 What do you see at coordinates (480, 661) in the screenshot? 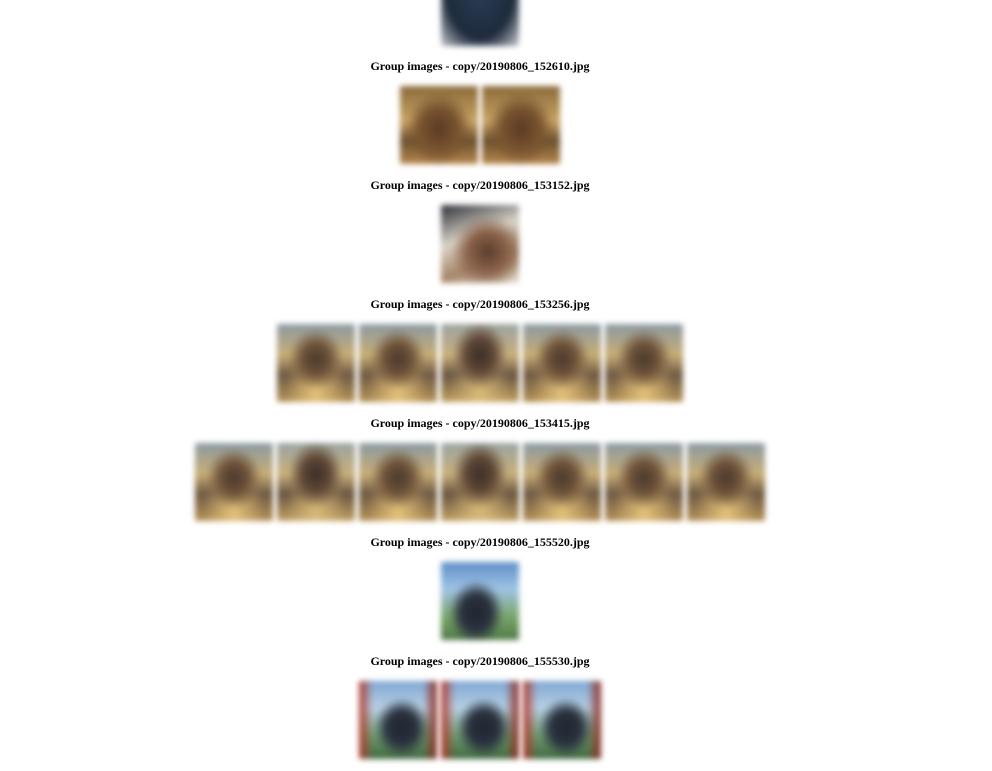
I see `group-caption: Group images - copy/20190806_155530.jpg` at bounding box center [480, 661].